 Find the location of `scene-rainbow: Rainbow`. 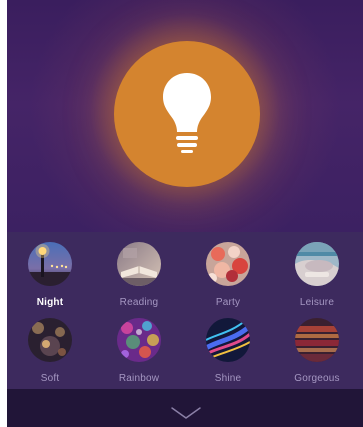

scene-rainbow: Rainbow is located at coordinates (139, 353).